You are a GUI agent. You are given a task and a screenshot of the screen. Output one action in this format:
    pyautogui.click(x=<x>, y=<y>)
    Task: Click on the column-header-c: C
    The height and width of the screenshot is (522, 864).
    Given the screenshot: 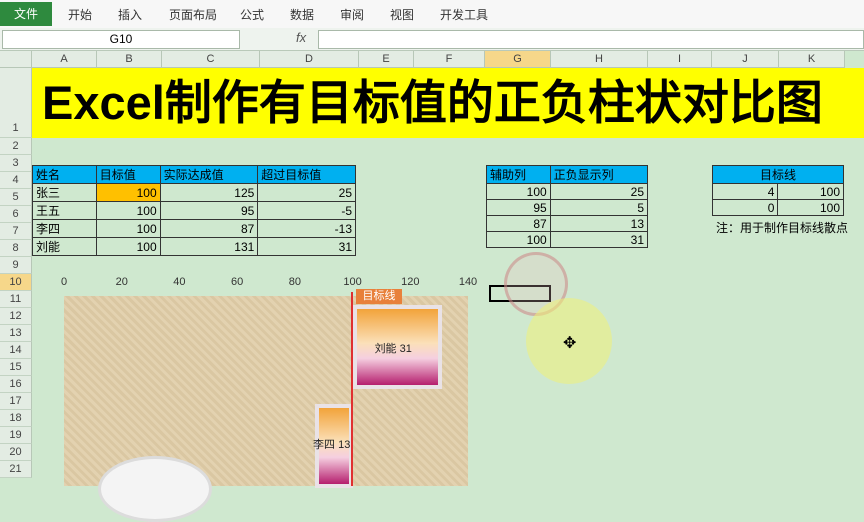 What is the action you would take?
    pyautogui.click(x=211, y=59)
    